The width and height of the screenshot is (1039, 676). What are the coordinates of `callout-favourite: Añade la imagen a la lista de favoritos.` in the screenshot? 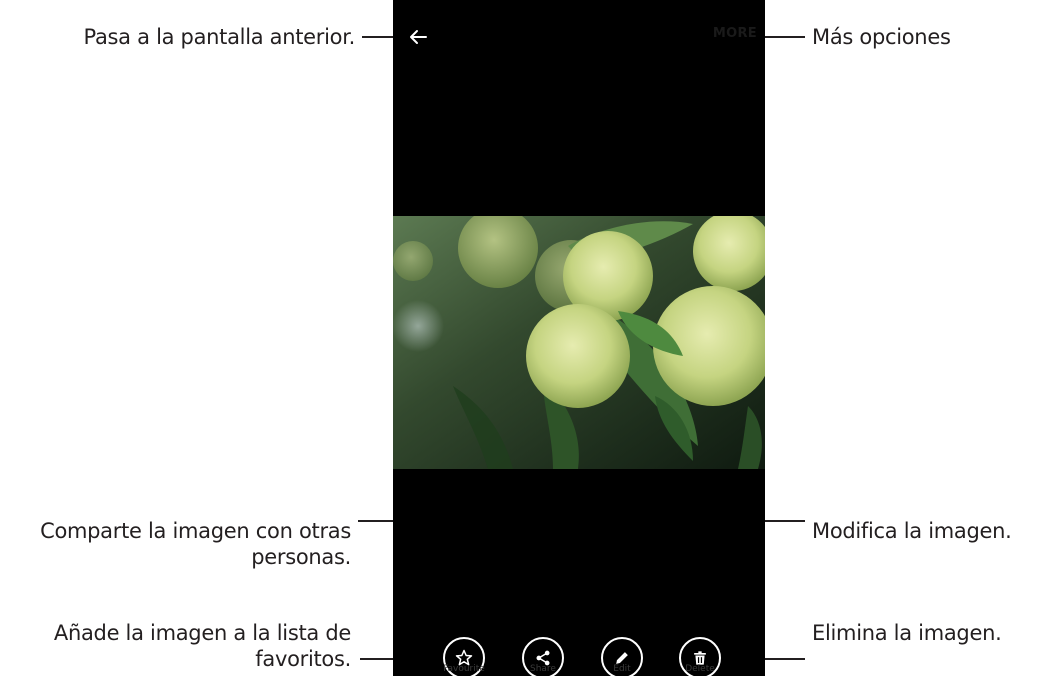 It's located at (202, 646).